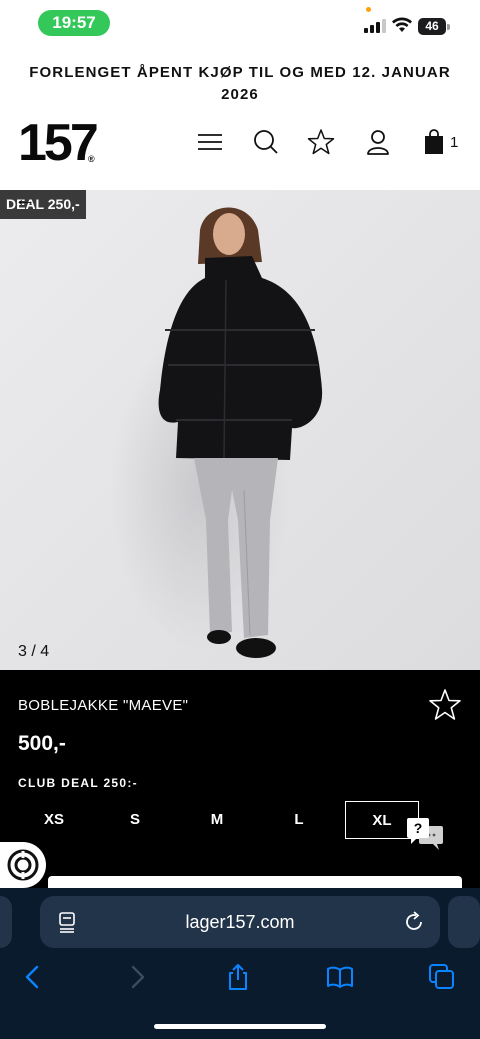 Image resolution: width=480 pixels, height=1039 pixels. What do you see at coordinates (266, 142) in the screenshot?
I see `search-icon` at bounding box center [266, 142].